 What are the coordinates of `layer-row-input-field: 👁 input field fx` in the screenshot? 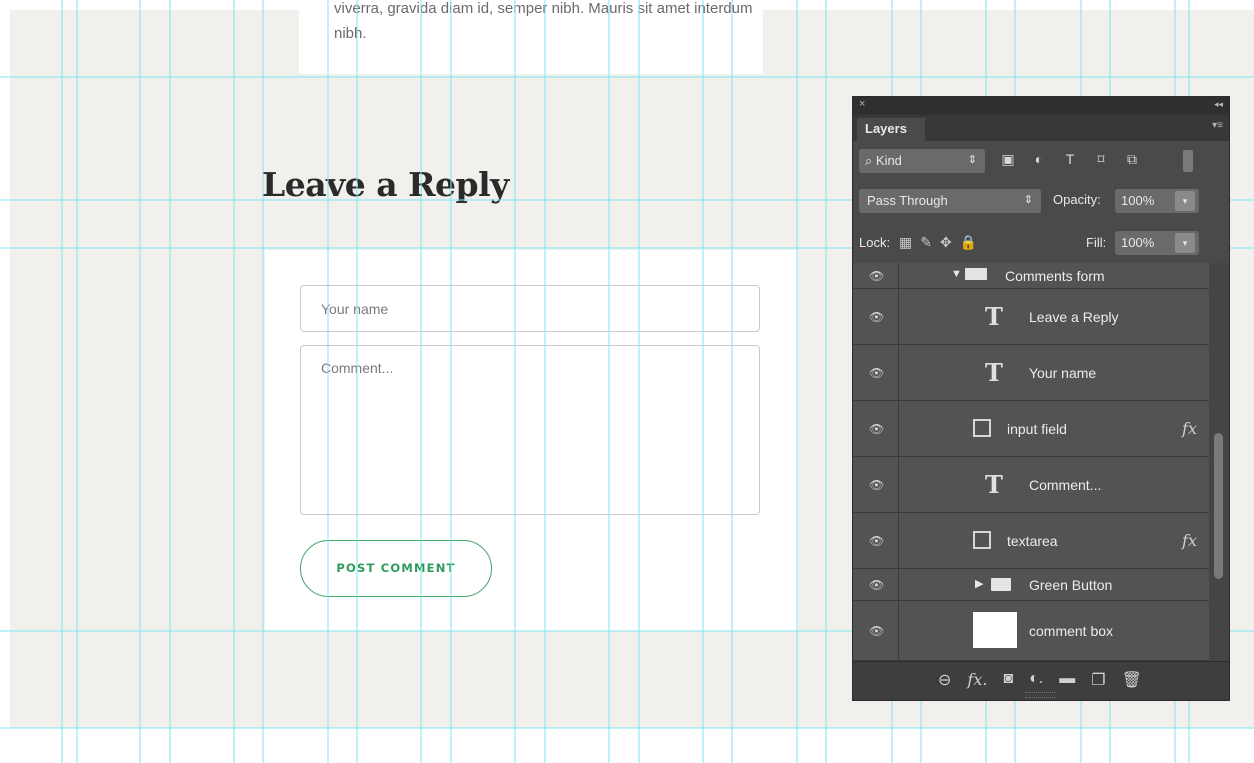 It's located at (1031, 429).